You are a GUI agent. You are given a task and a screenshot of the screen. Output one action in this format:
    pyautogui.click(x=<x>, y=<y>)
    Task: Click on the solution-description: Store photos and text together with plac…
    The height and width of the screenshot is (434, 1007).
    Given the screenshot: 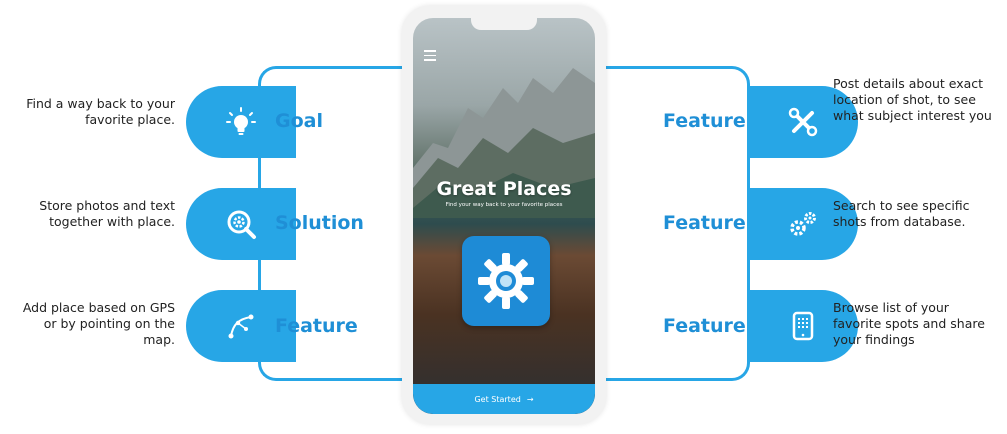 What is the action you would take?
    pyautogui.click(x=107, y=213)
    